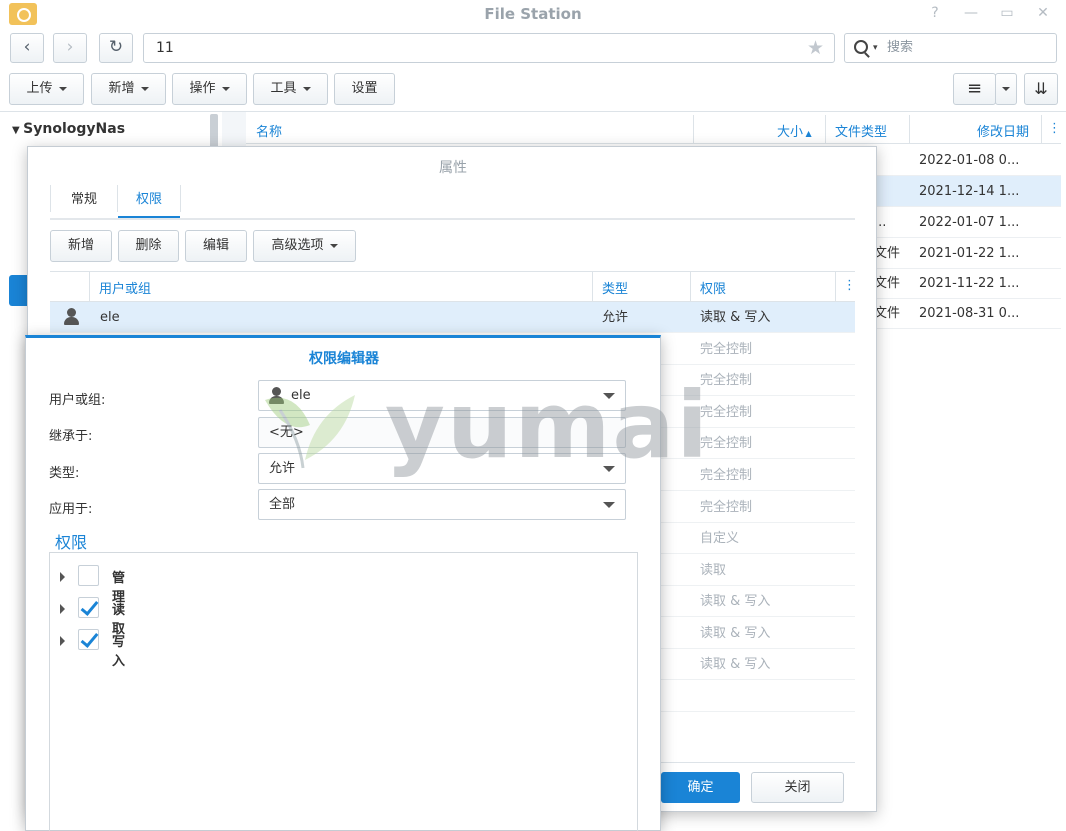 Image resolution: width=1066 pixels, height=831 pixels. Describe the element at coordinates (297, 245) in the screenshot. I see `advanced-options-label: 高级选项` at that location.